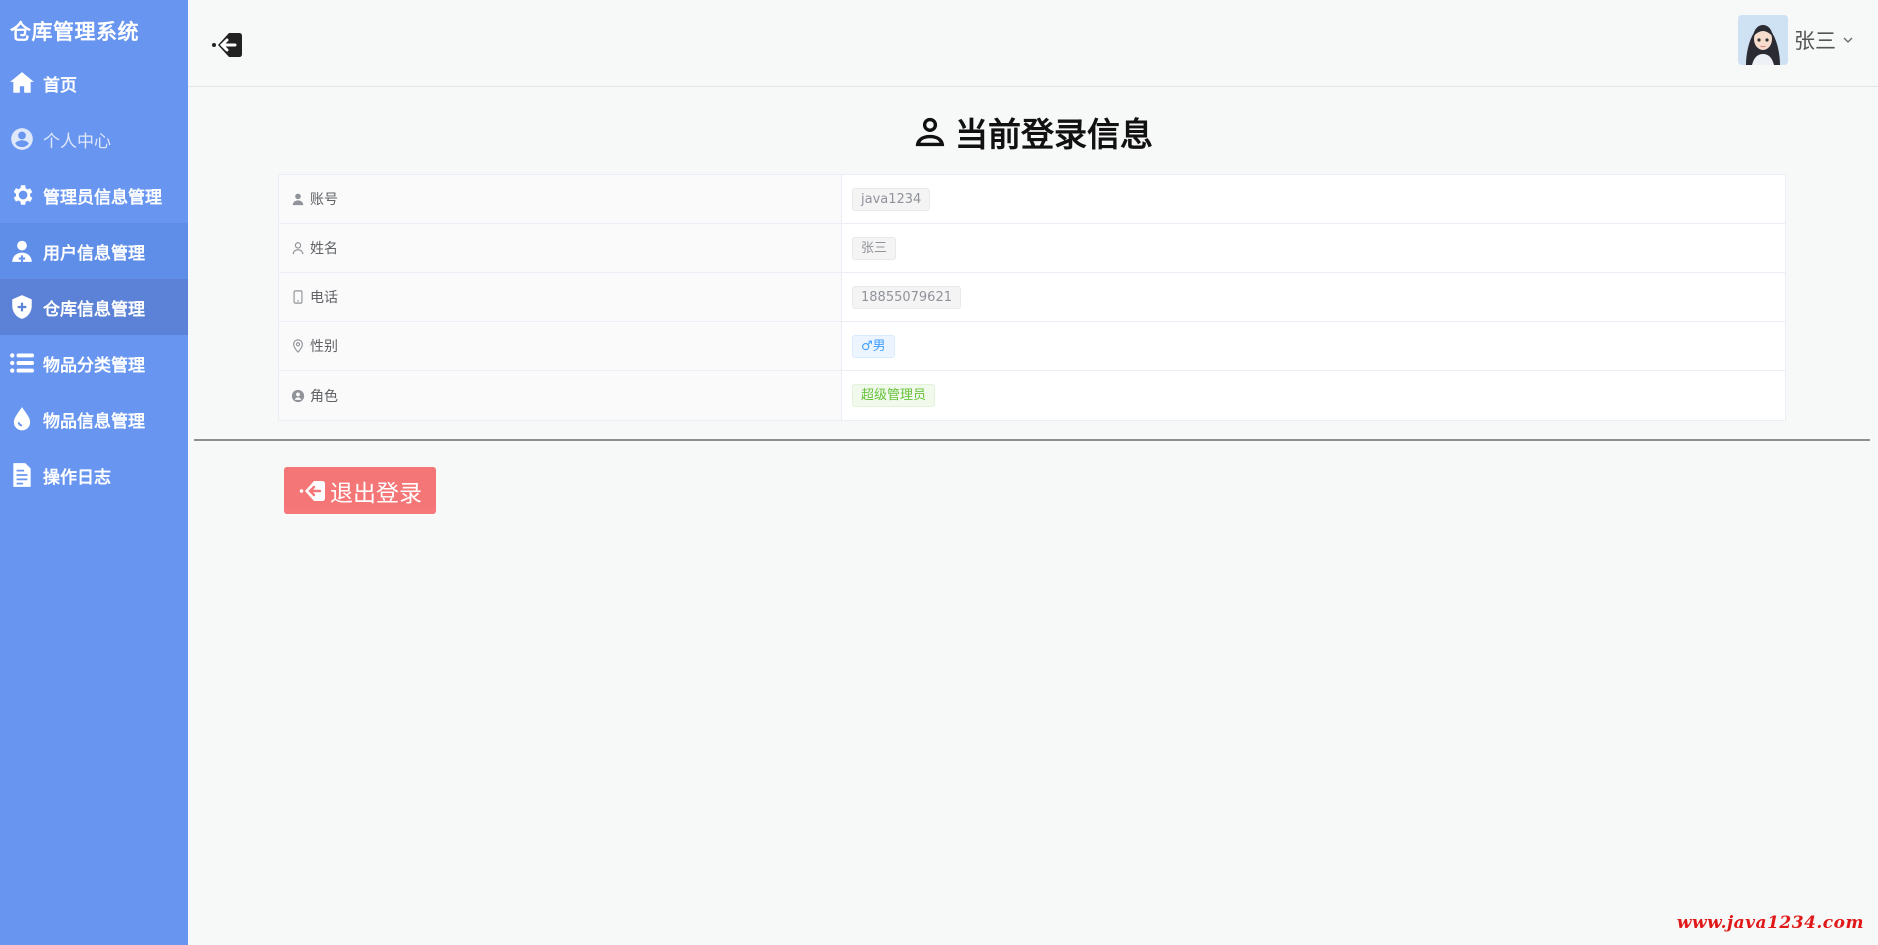 The image size is (1878, 945). Describe the element at coordinates (560, 346) in the screenshot. I see `info-label: 性别` at that location.